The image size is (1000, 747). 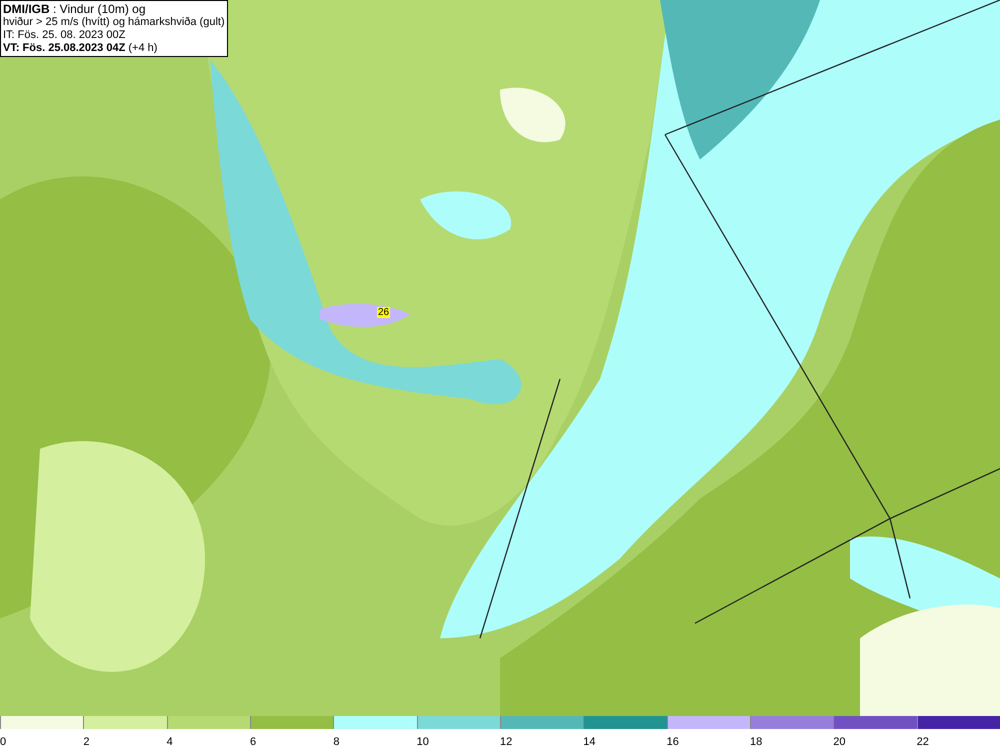 I want to click on legend-label: 16, so click(x=672, y=741).